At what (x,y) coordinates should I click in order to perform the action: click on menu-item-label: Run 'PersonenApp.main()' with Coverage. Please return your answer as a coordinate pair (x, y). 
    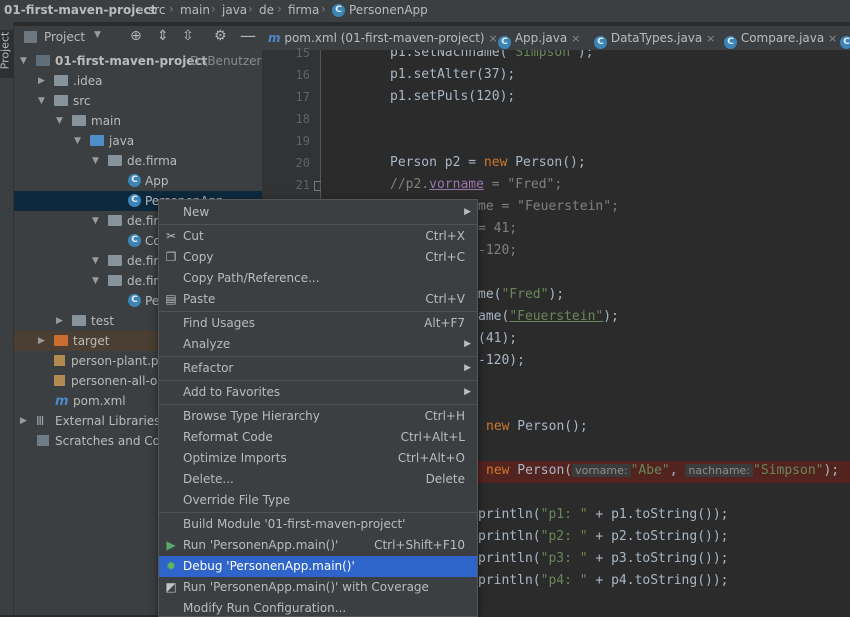
    Looking at the image, I should click on (306, 587).